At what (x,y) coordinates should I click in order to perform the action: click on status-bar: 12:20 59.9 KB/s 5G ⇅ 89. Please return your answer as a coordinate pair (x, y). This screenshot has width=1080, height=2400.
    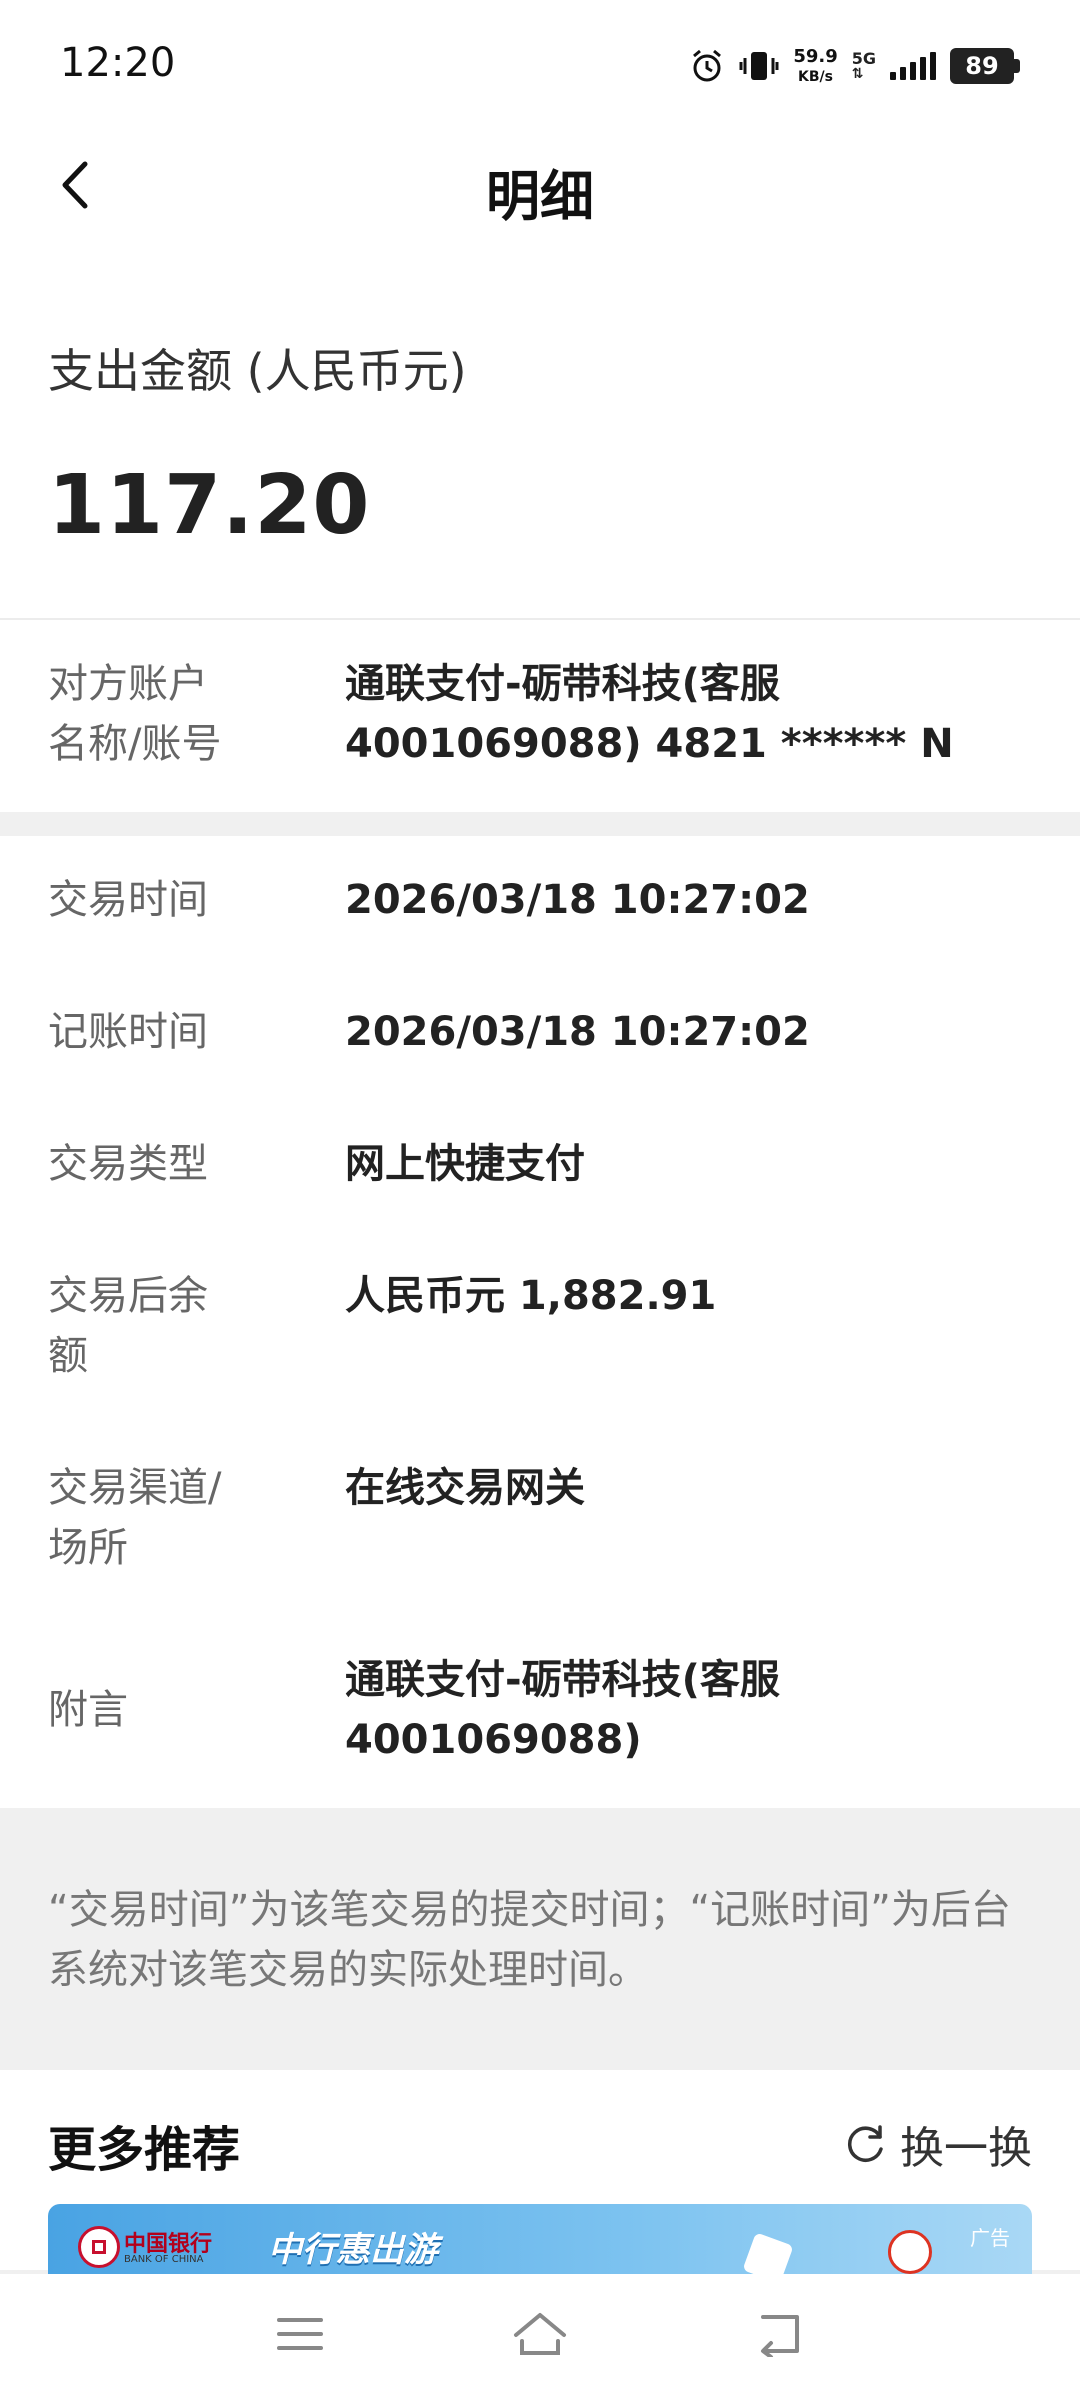
    Looking at the image, I should click on (540, 65).